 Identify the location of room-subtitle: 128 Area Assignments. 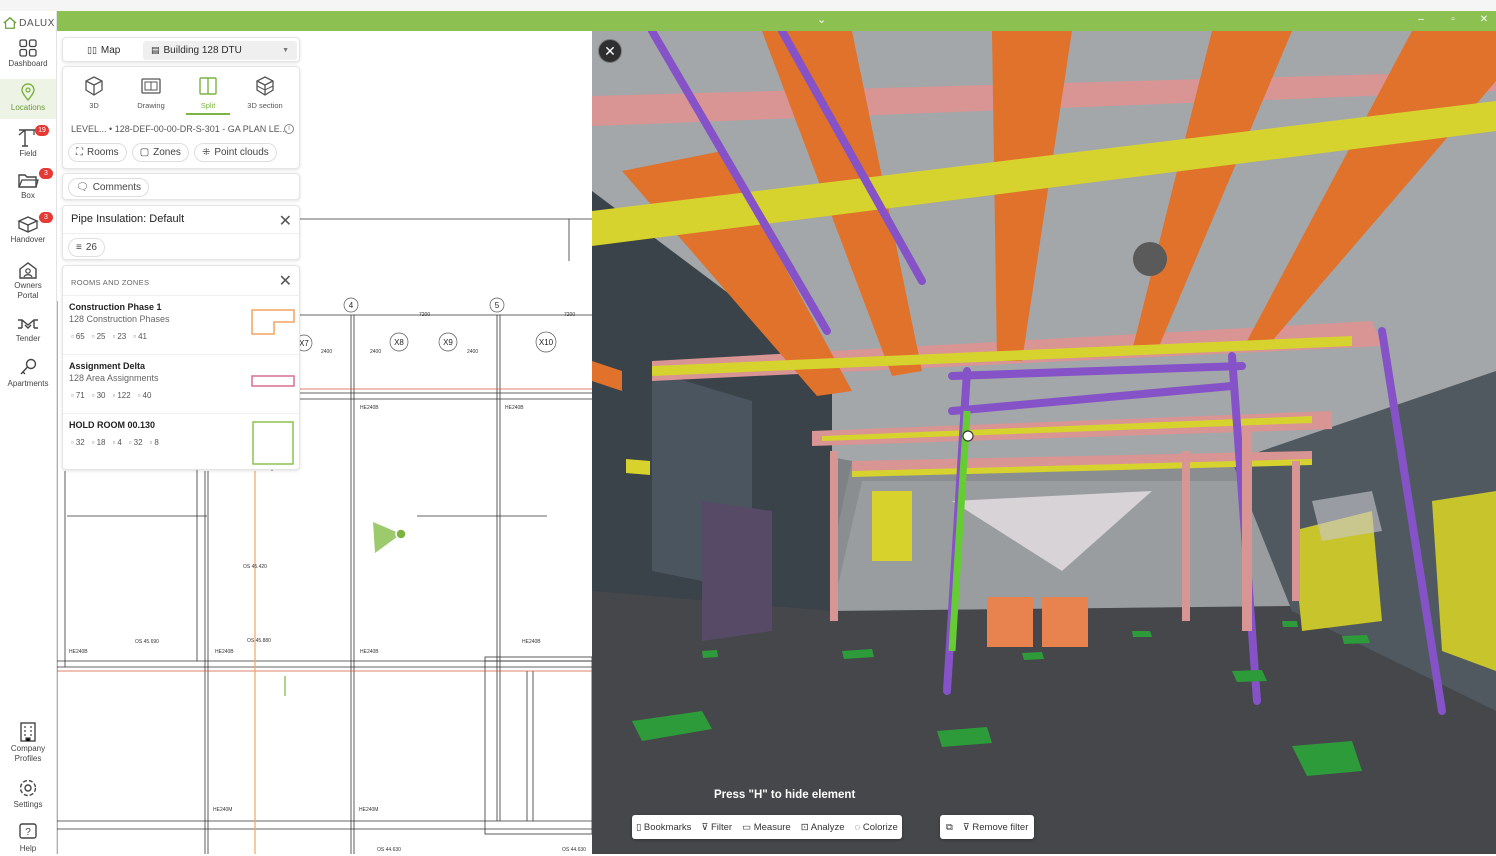
(114, 378).